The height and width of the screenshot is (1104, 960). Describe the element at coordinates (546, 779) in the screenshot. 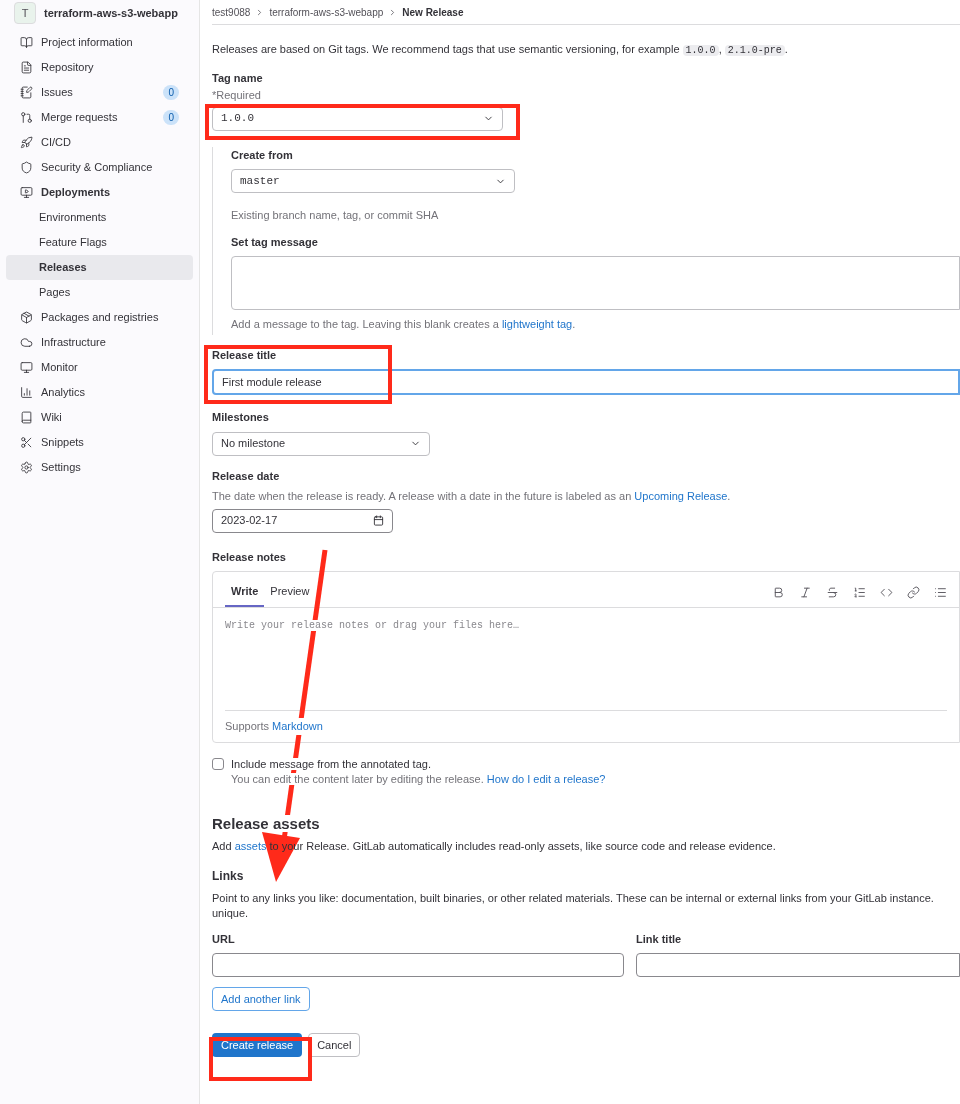

I see `edit-release-link: How do I edit a release?` at that location.